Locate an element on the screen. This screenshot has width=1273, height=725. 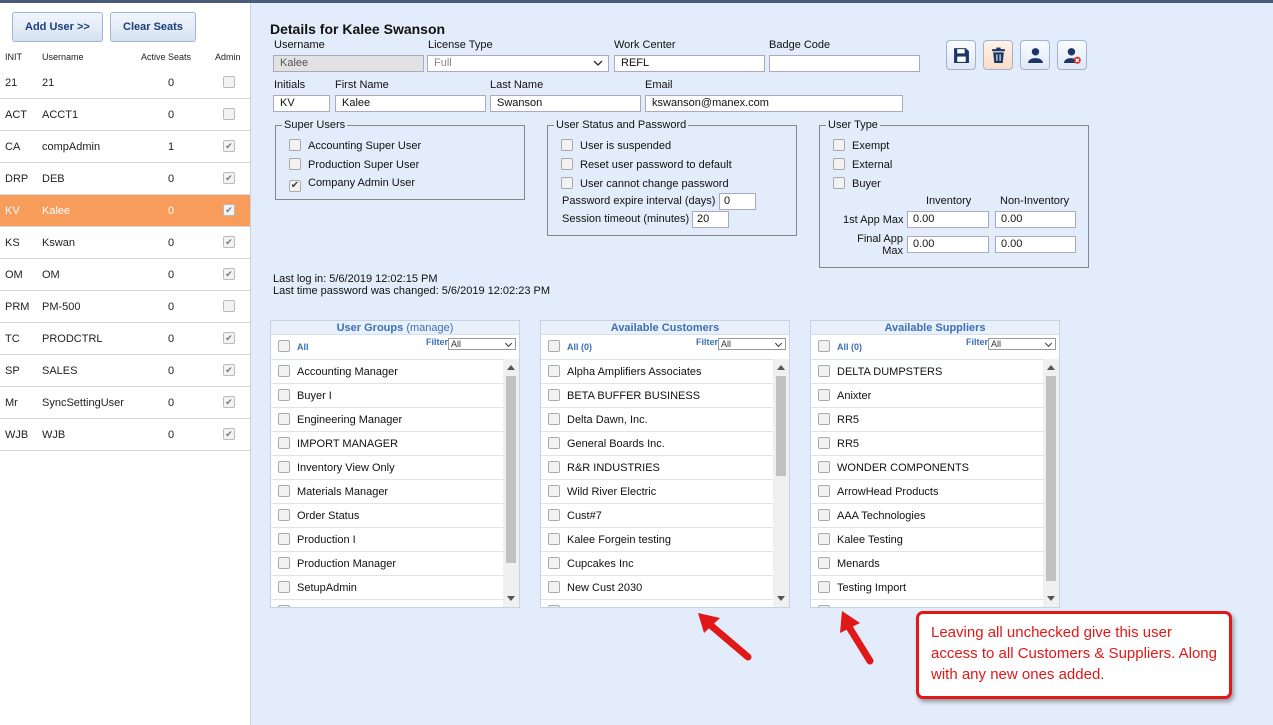
final-app-inventory-input: 0.00 is located at coordinates (948, 244).